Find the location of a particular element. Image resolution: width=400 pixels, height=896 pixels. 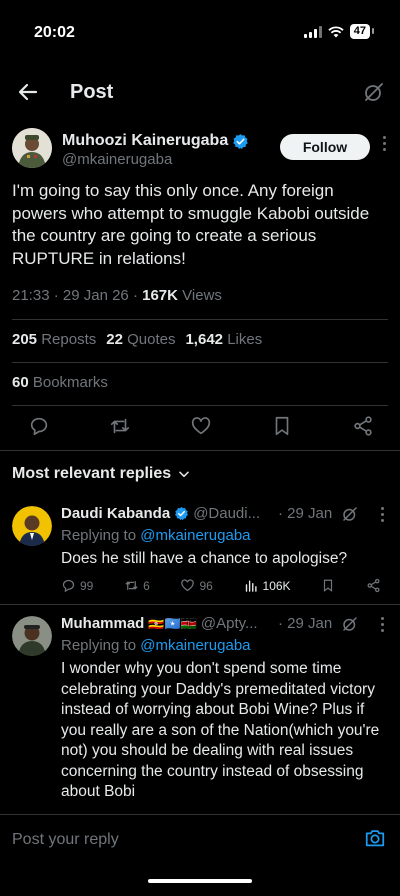

bookmarks-stats: 60 Bookmarks is located at coordinates (60, 382).